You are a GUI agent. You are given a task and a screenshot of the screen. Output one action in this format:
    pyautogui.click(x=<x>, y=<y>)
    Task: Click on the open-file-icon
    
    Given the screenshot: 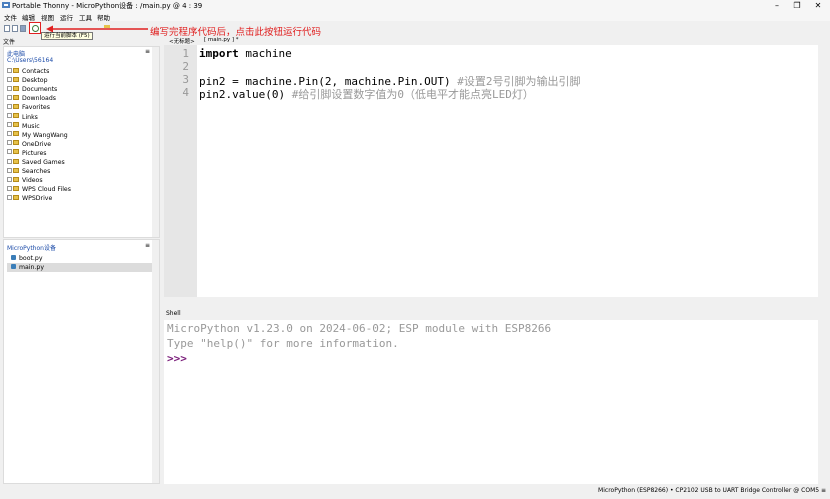 What is the action you would take?
    pyautogui.click(x=15, y=28)
    